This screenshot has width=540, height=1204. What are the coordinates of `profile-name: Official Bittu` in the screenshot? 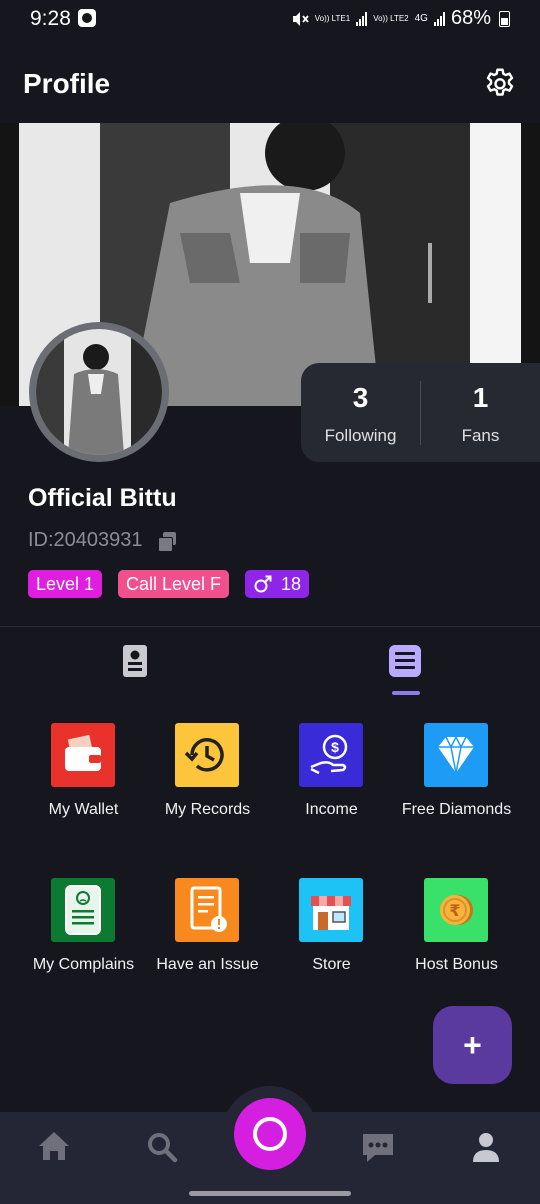 It's located at (102, 498).